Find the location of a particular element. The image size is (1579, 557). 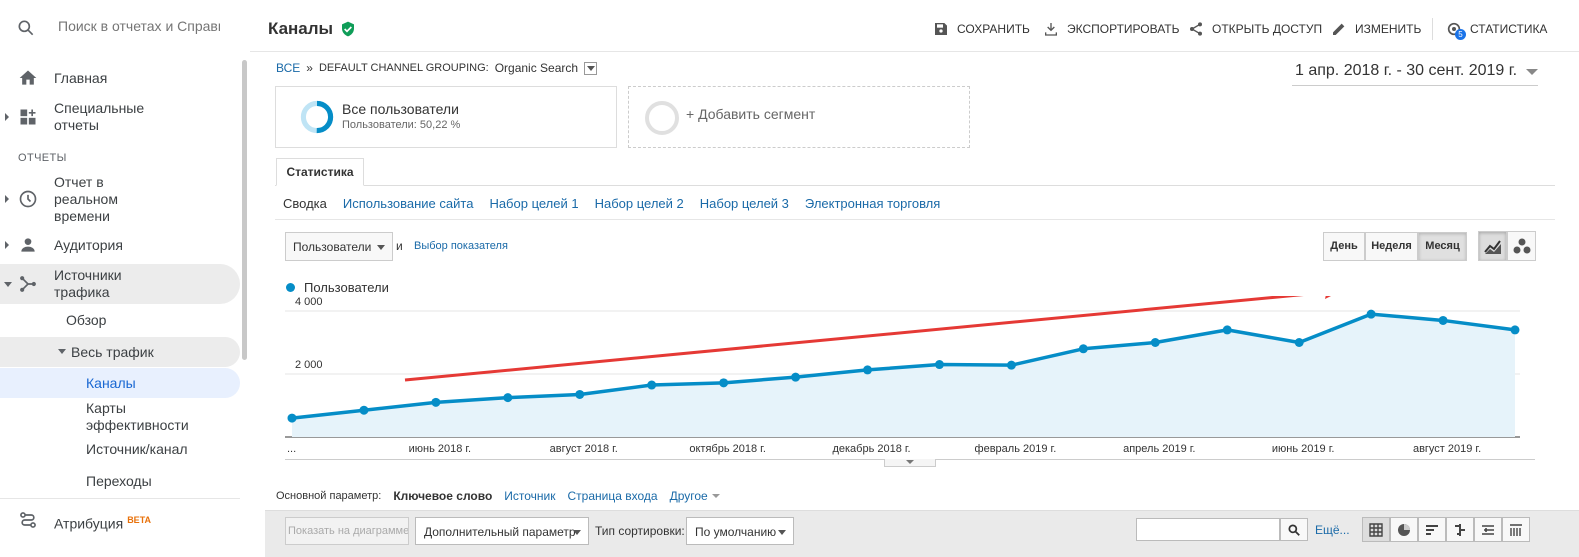

table-view-comparison-button is located at coordinates (1460, 529).